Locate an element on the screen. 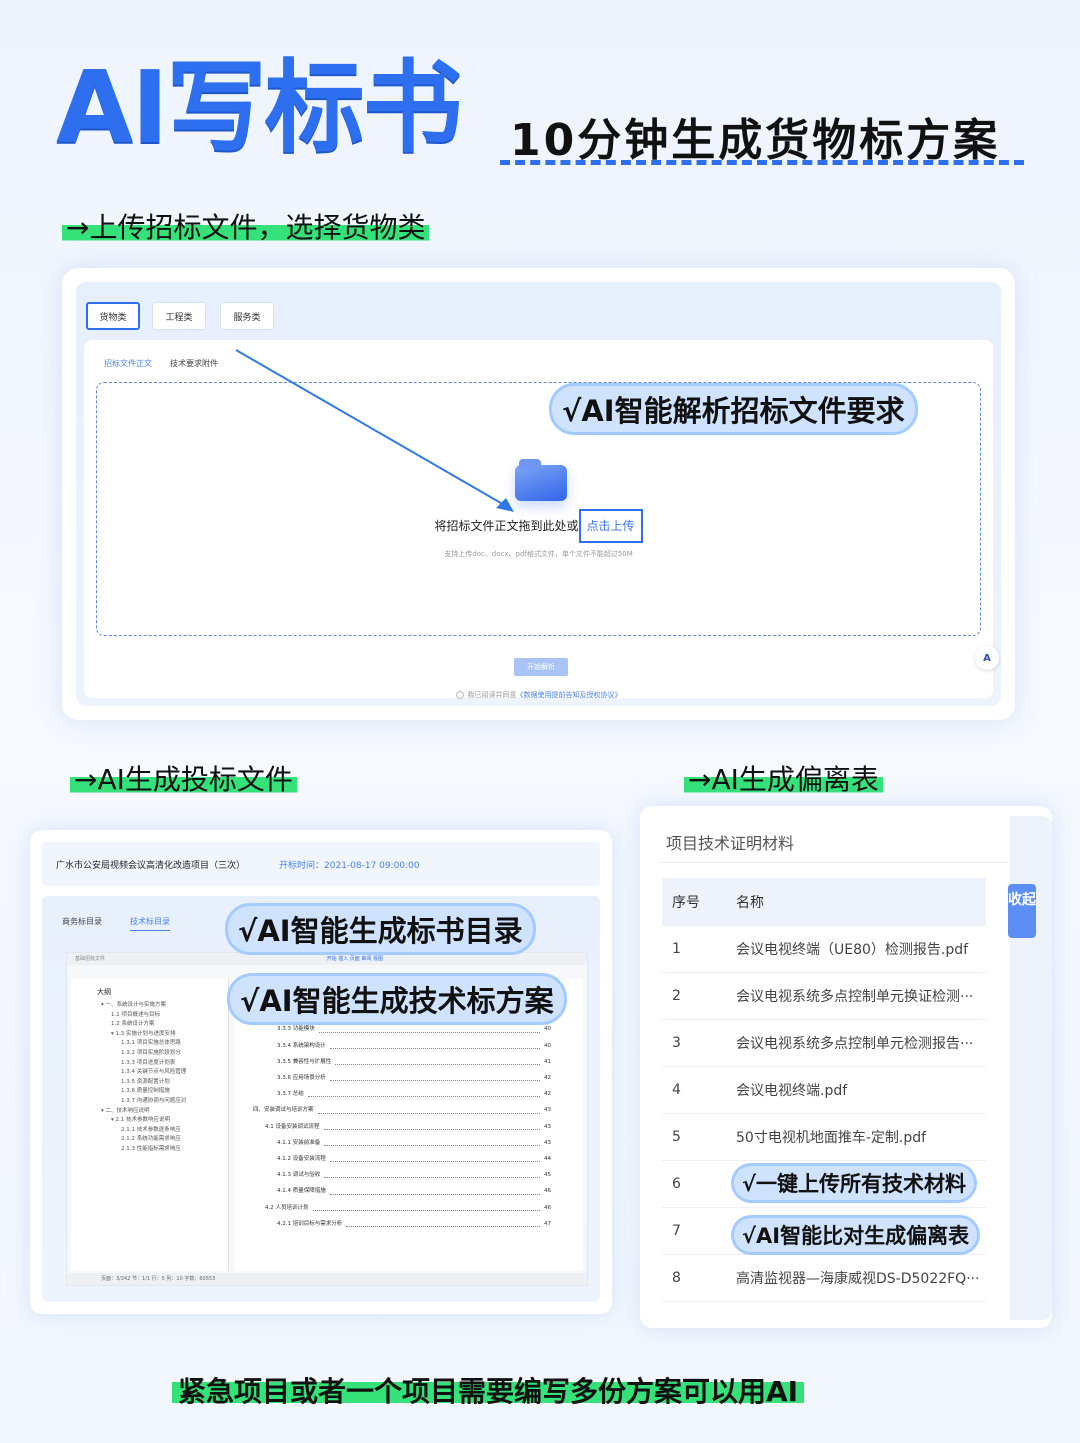  outline-item: 1.3.1 项目实施总体思路 is located at coordinates (149, 1044).